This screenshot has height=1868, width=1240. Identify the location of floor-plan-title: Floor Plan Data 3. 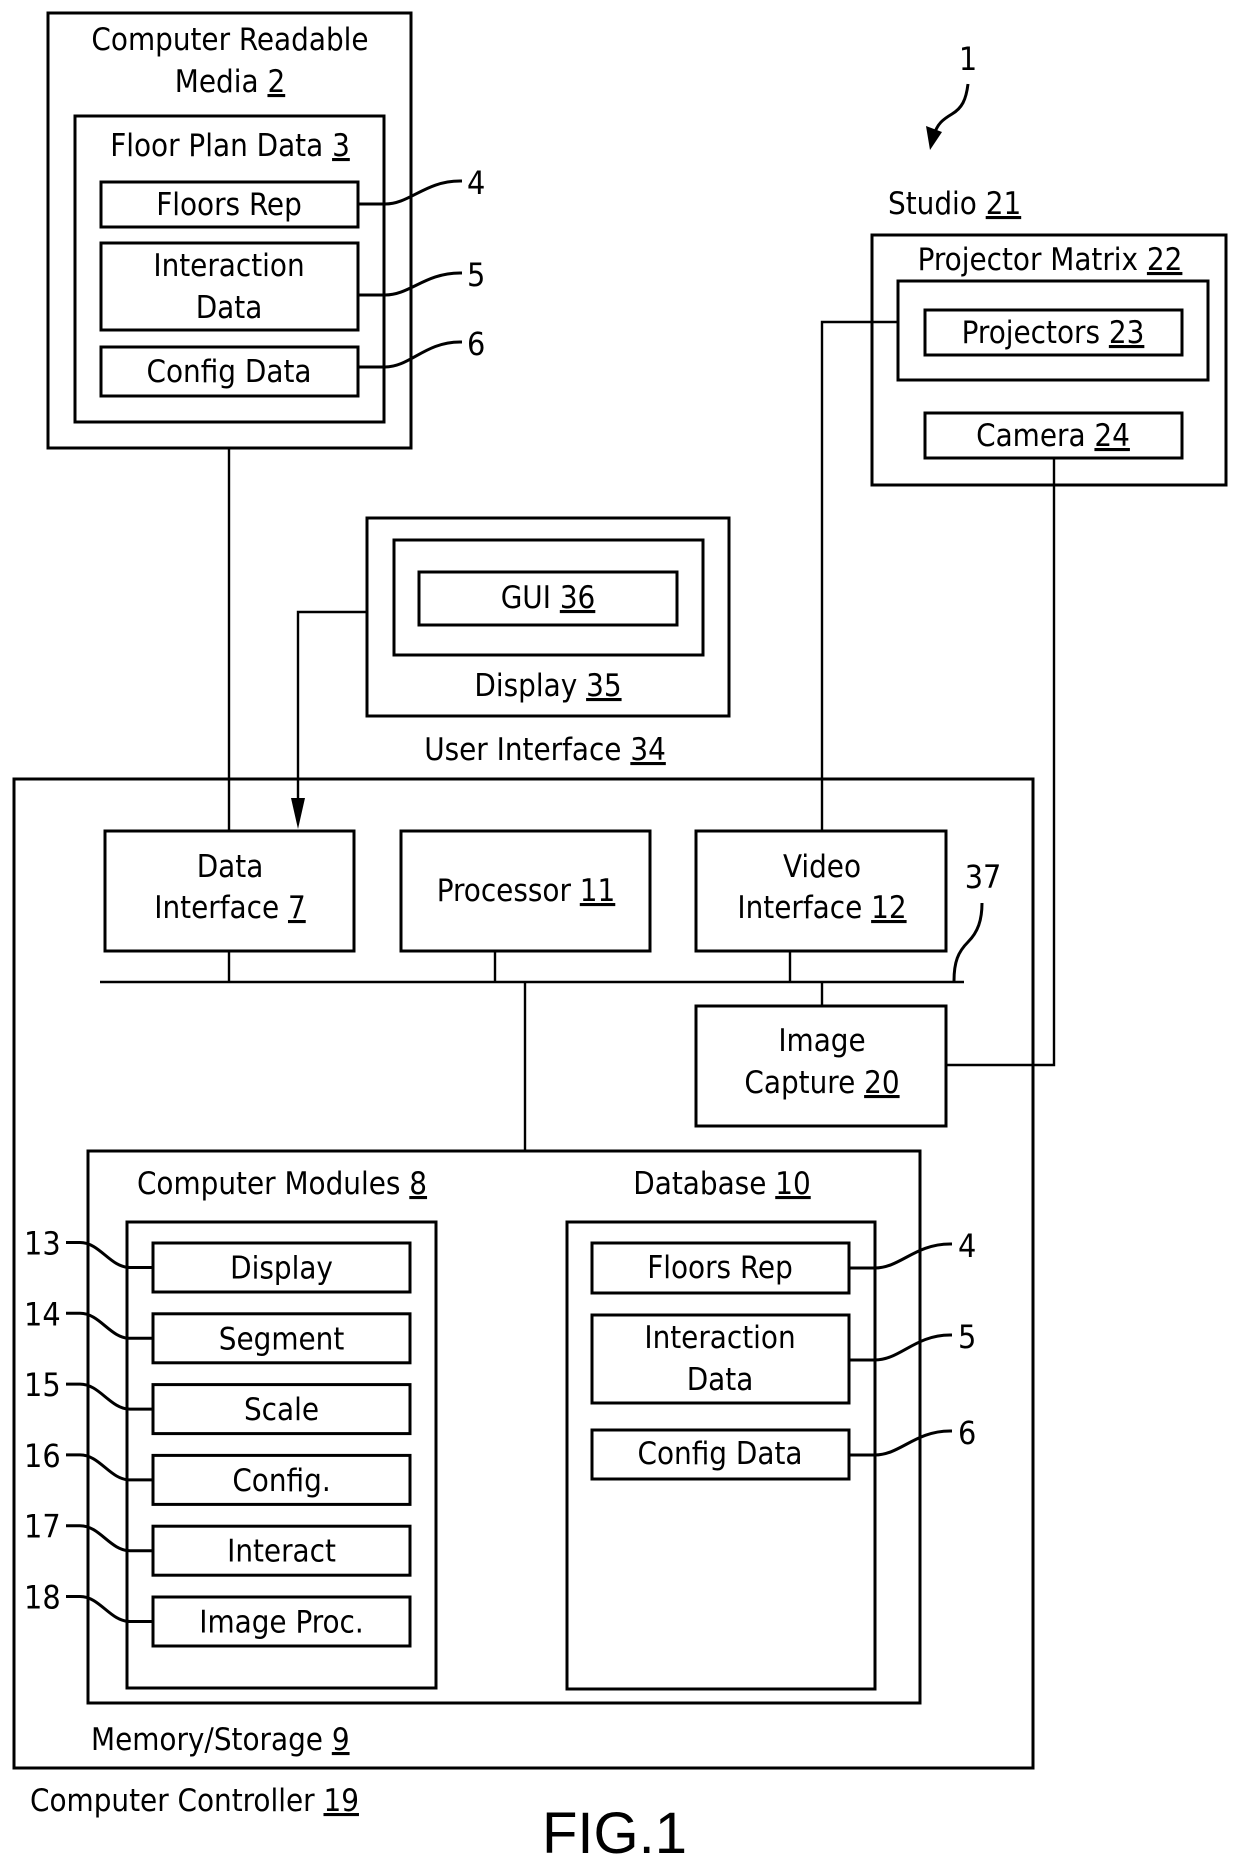
(230, 146).